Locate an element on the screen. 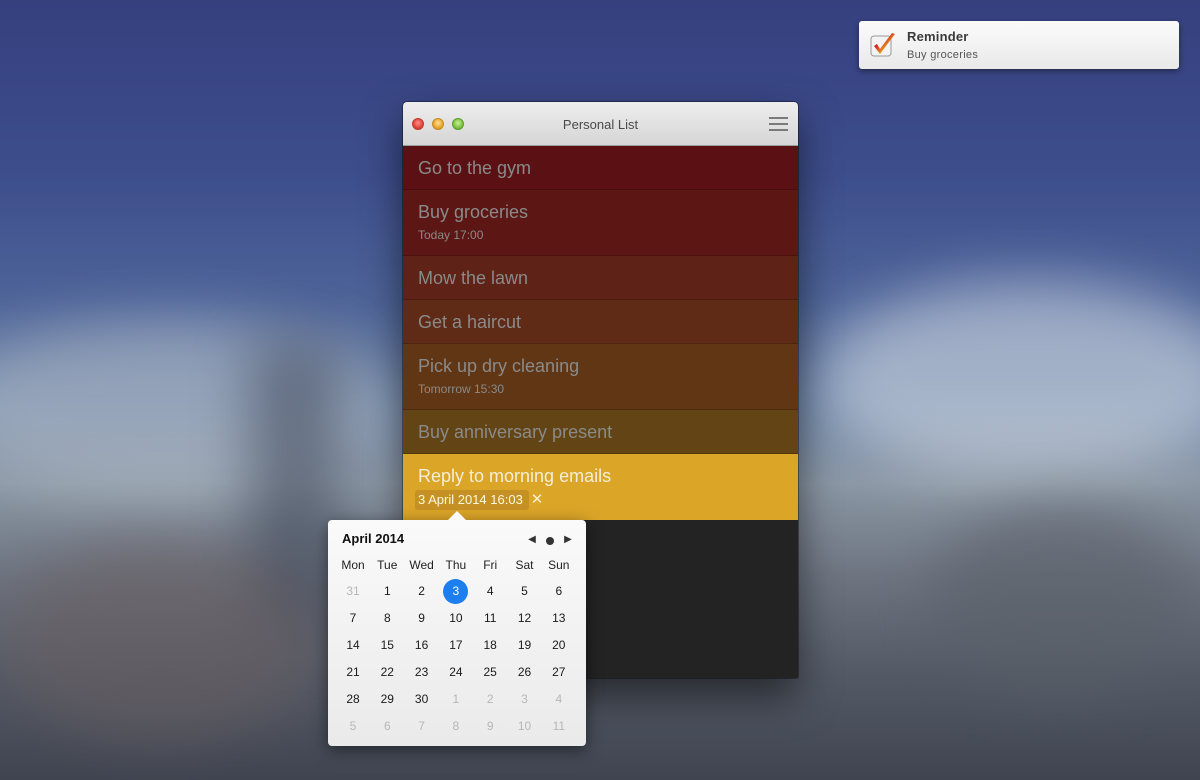 The image size is (1200, 780). calendar-day: 3 is located at coordinates (525, 699).